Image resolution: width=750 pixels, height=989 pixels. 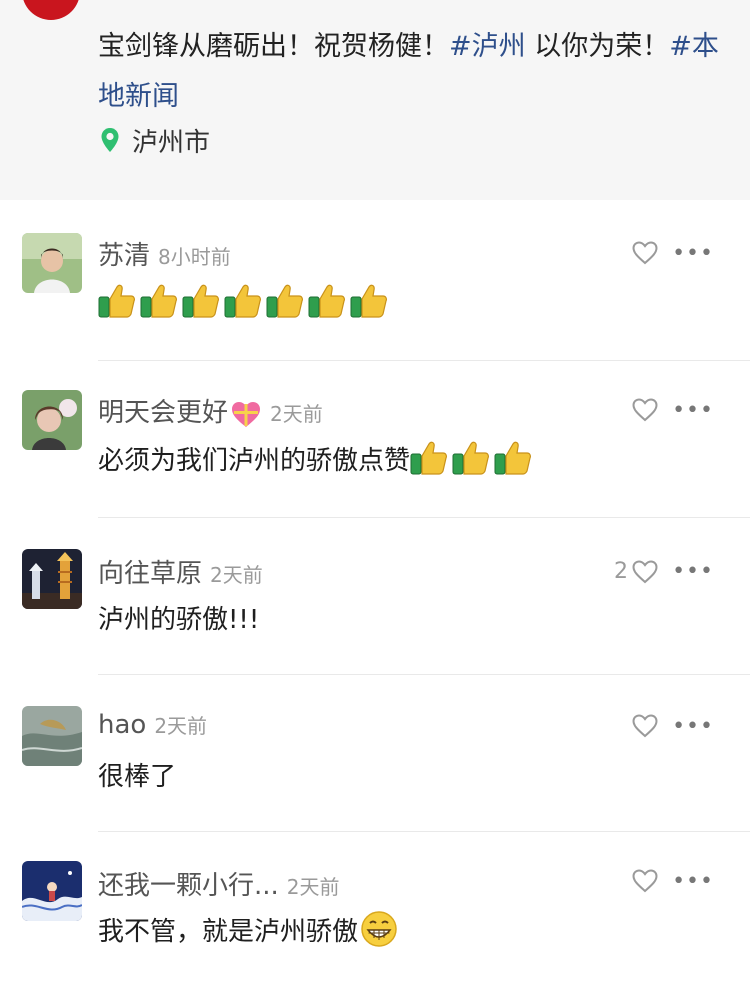 I want to click on comment-header: 向往草原 2天前, so click(x=180, y=573).